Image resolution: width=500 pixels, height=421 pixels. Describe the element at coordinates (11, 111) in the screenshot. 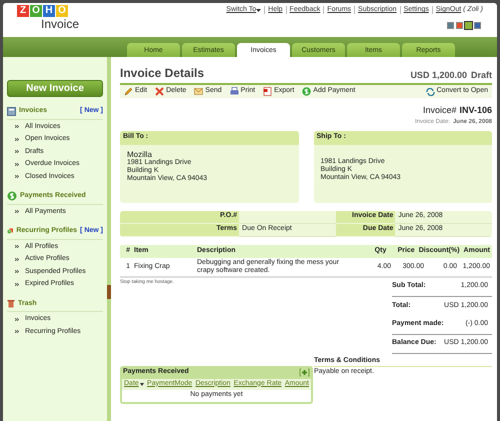

I see `document-icon` at that location.